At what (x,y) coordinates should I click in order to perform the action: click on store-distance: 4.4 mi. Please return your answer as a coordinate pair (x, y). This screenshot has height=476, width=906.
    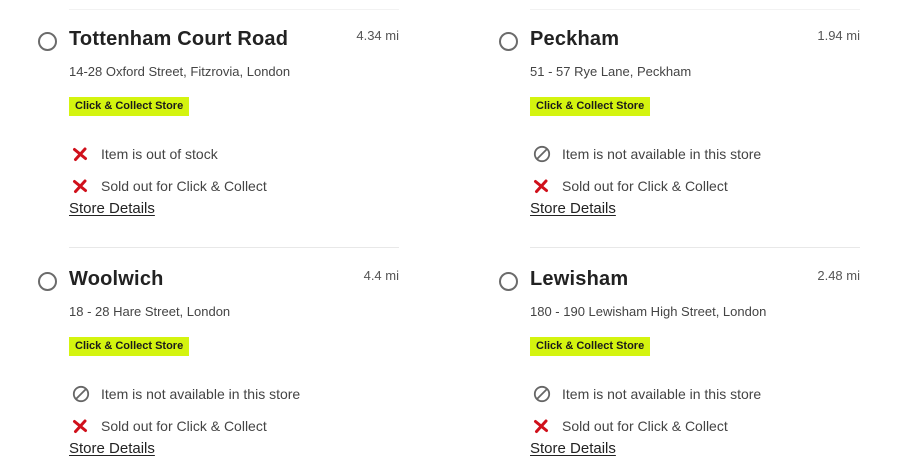
    Looking at the image, I should click on (381, 275).